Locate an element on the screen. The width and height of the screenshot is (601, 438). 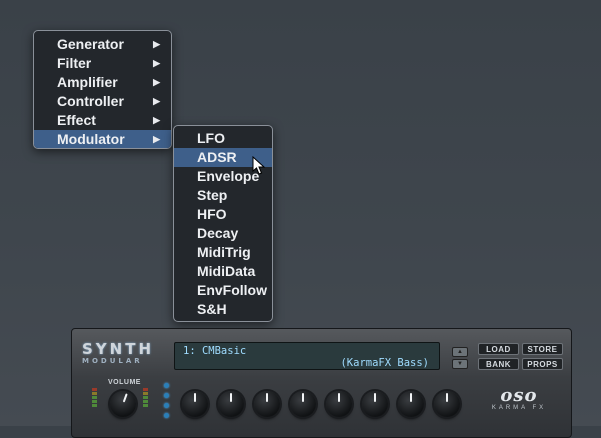
menu-item-filter: Filter ▶ is located at coordinates (102, 63).